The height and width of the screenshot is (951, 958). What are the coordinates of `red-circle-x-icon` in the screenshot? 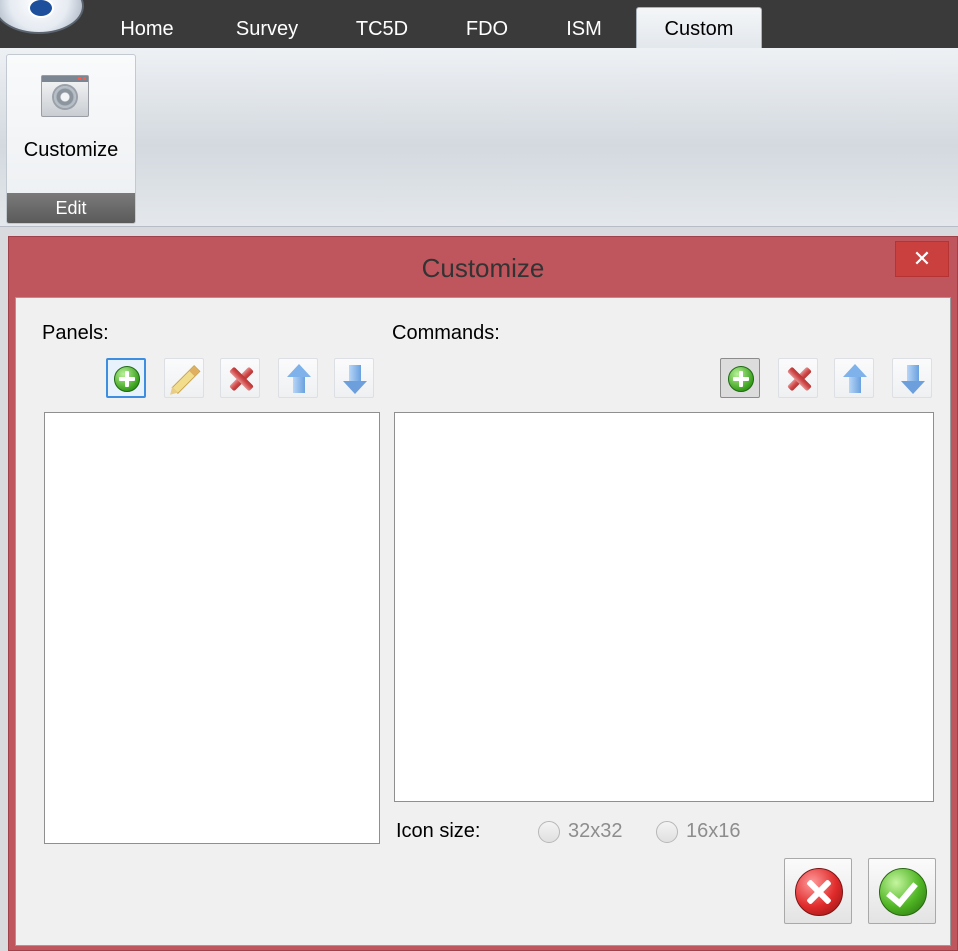 It's located at (819, 892).